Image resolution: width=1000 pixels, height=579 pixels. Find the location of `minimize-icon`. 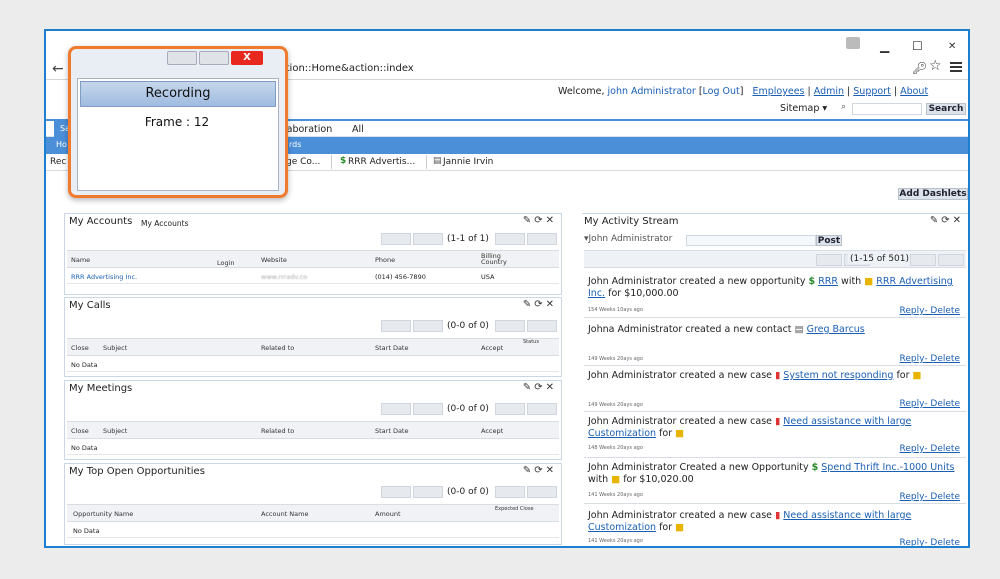

minimize-icon is located at coordinates (182, 58).